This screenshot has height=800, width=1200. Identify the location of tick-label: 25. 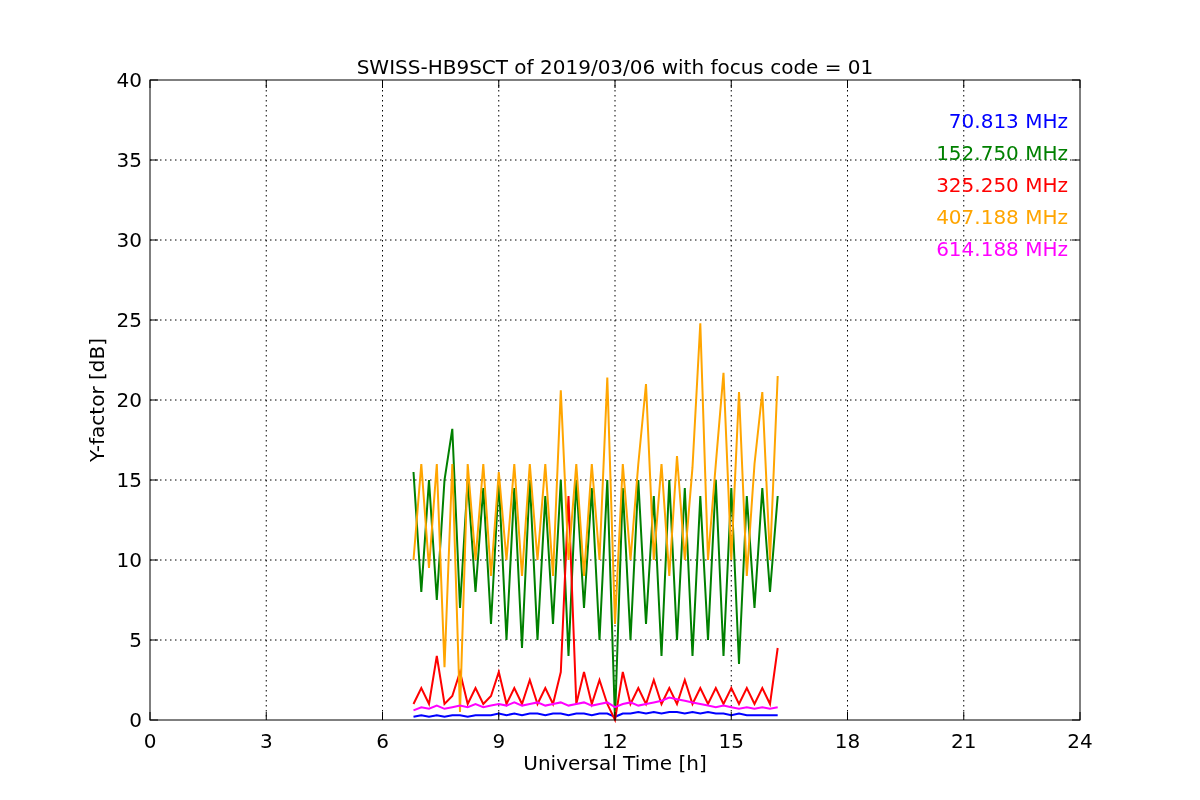
(129, 320).